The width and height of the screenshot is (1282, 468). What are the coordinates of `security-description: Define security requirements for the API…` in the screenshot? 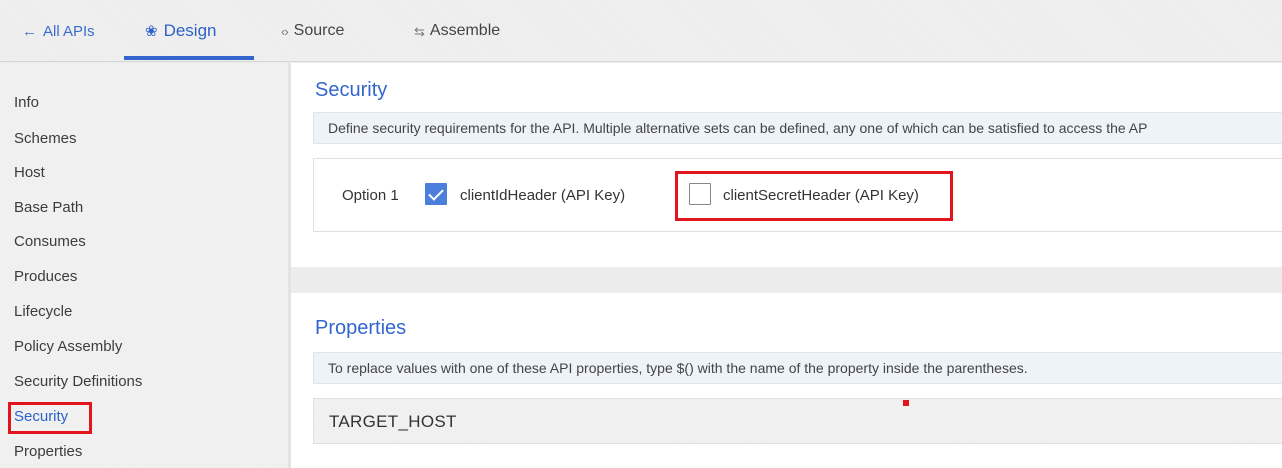 It's located at (797, 128).